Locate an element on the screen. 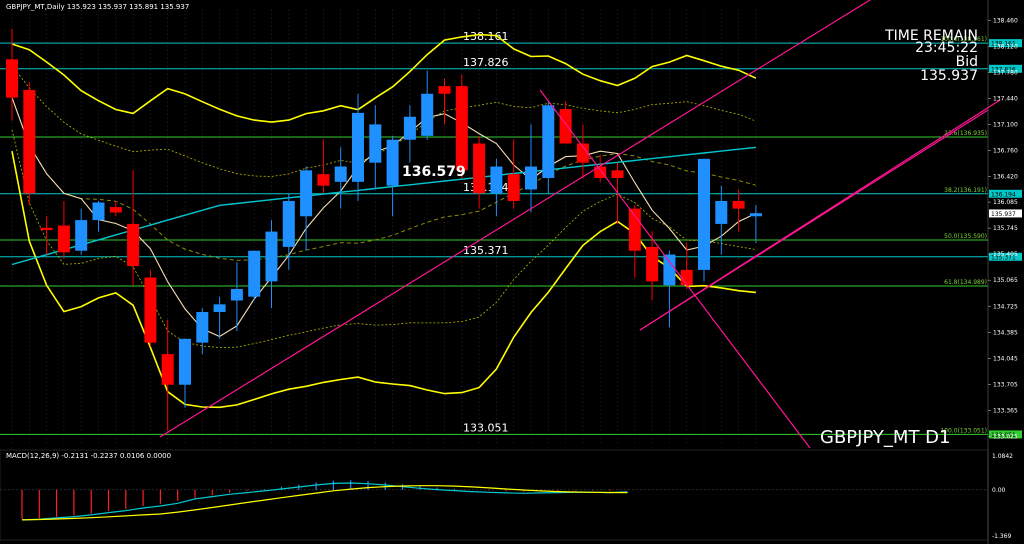 The image size is (1024, 544). axis-tick-label: 134.045 is located at coordinates (1005, 358).